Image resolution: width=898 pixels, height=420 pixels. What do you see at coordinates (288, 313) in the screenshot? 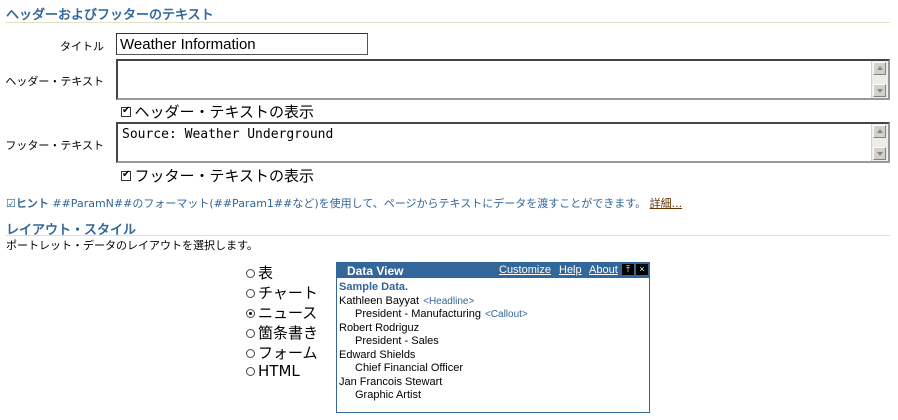
I see `option-label: ニュース` at bounding box center [288, 313].